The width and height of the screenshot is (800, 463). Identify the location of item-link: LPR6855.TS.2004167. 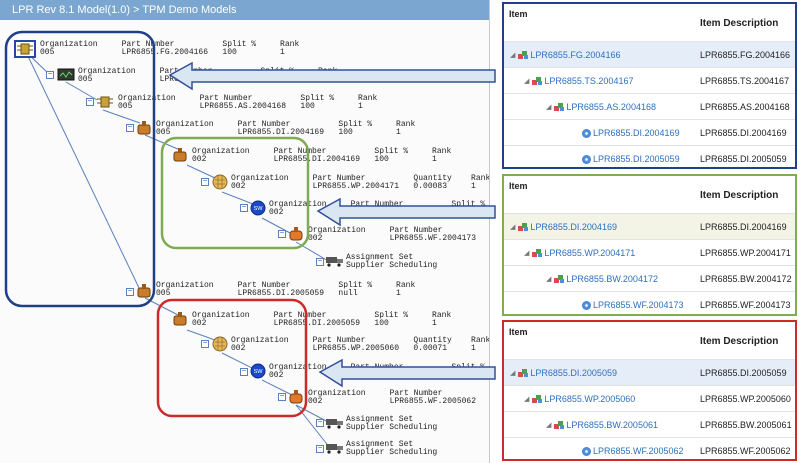
(588, 81).